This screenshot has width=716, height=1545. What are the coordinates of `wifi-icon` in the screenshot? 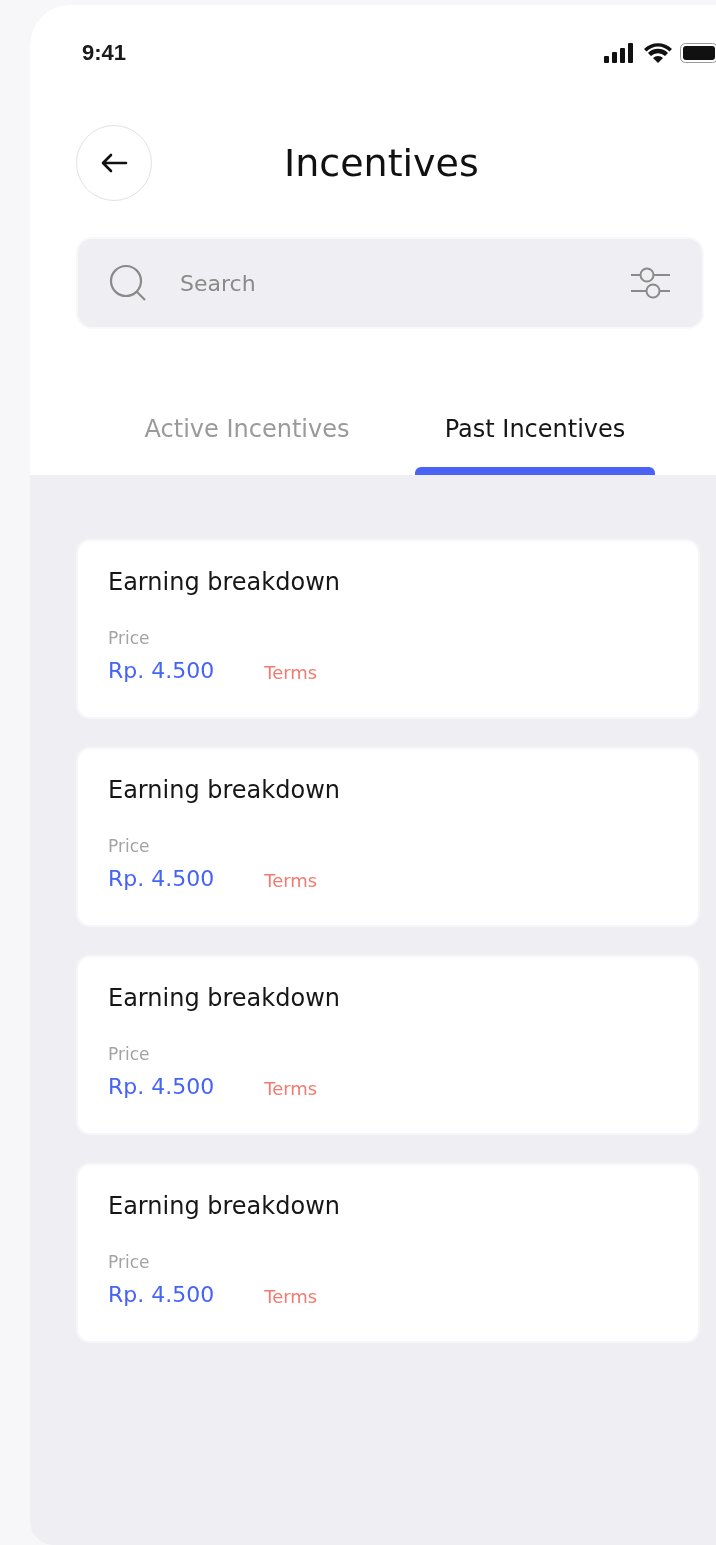 It's located at (658, 52).